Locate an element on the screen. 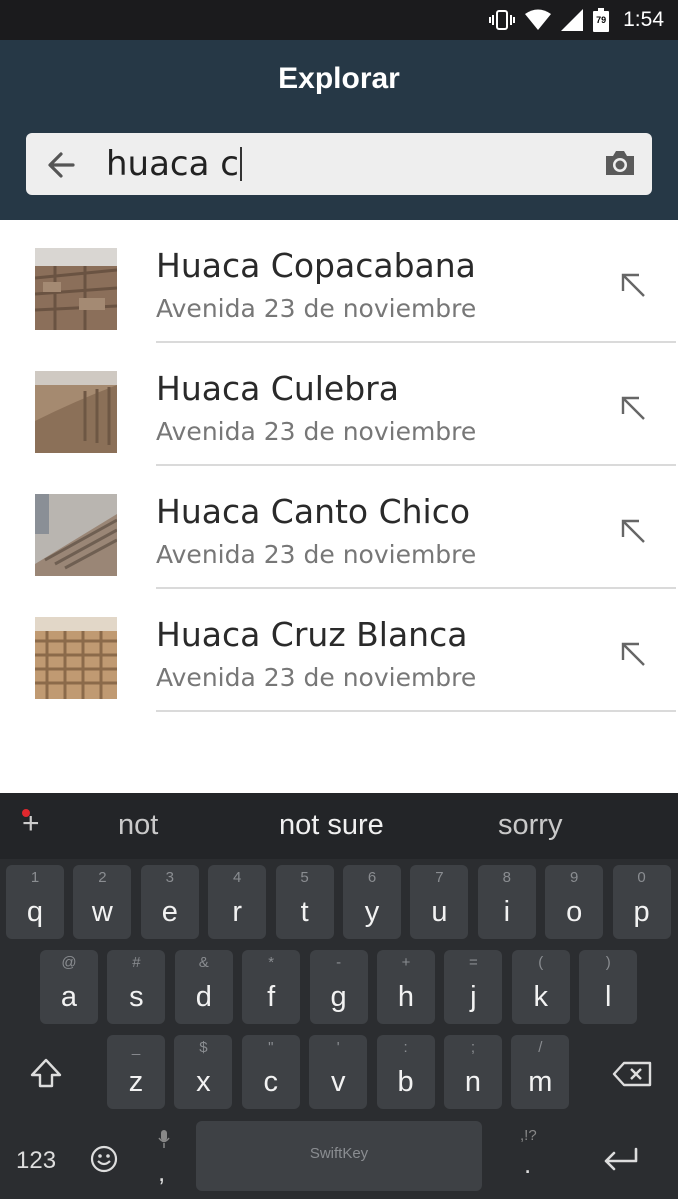 The width and height of the screenshot is (678, 1199). key-label: y is located at coordinates (372, 912).